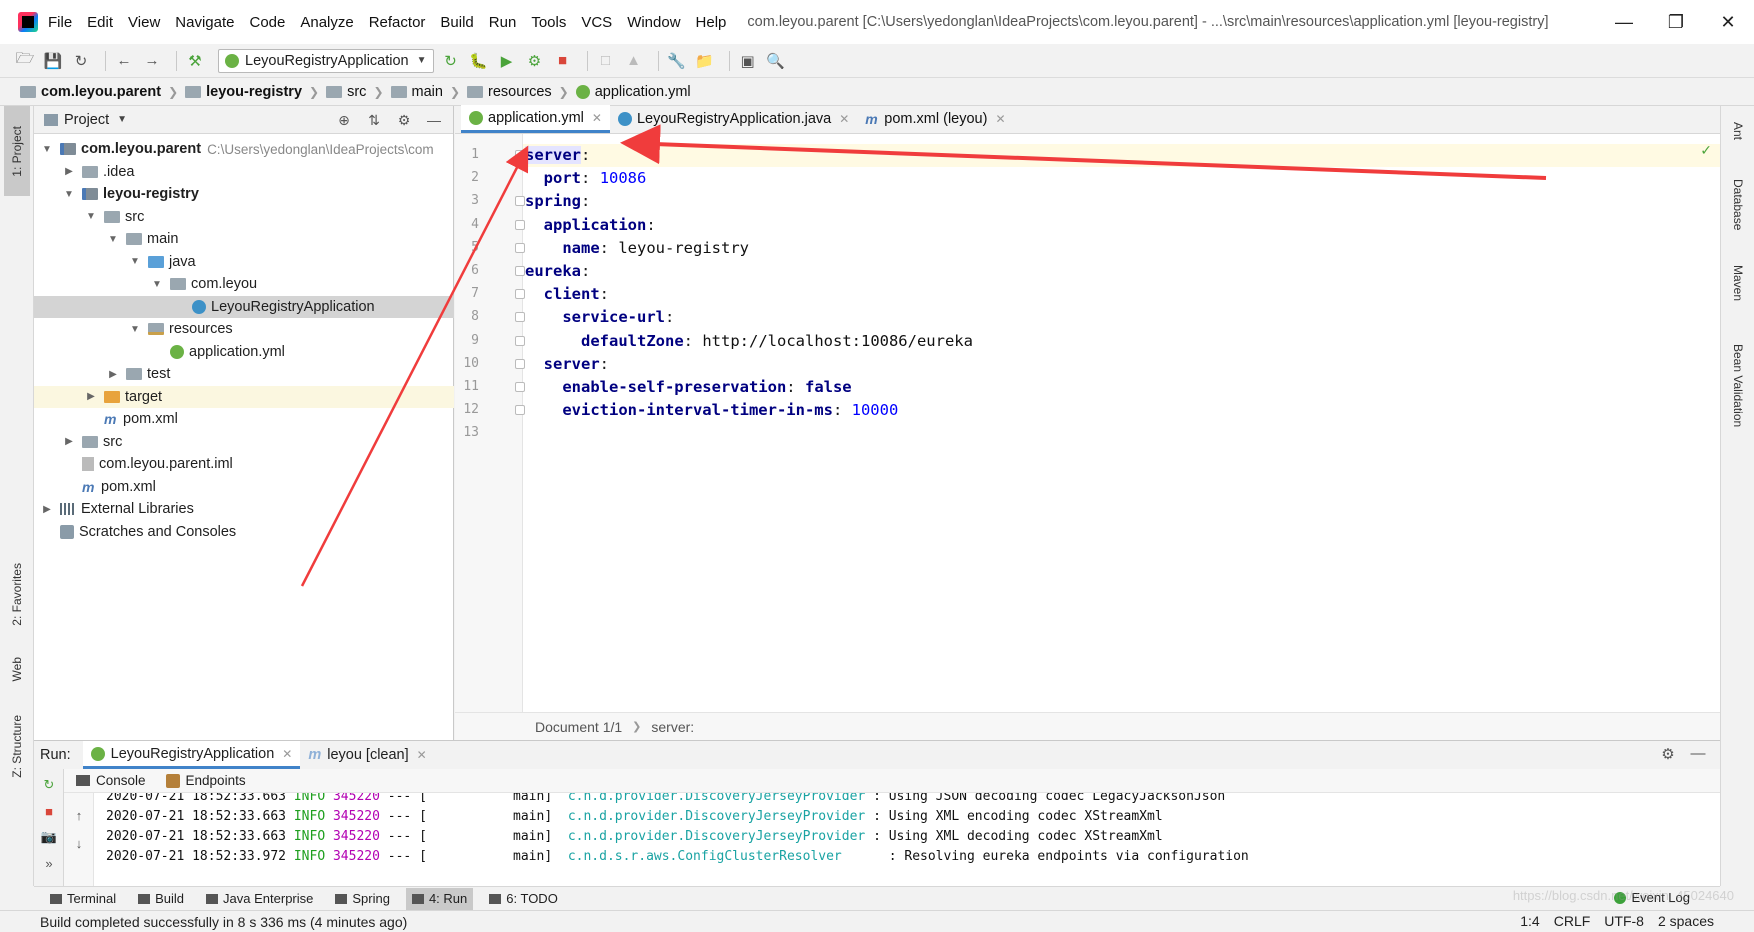  I want to click on menu-window: Window, so click(653, 22).